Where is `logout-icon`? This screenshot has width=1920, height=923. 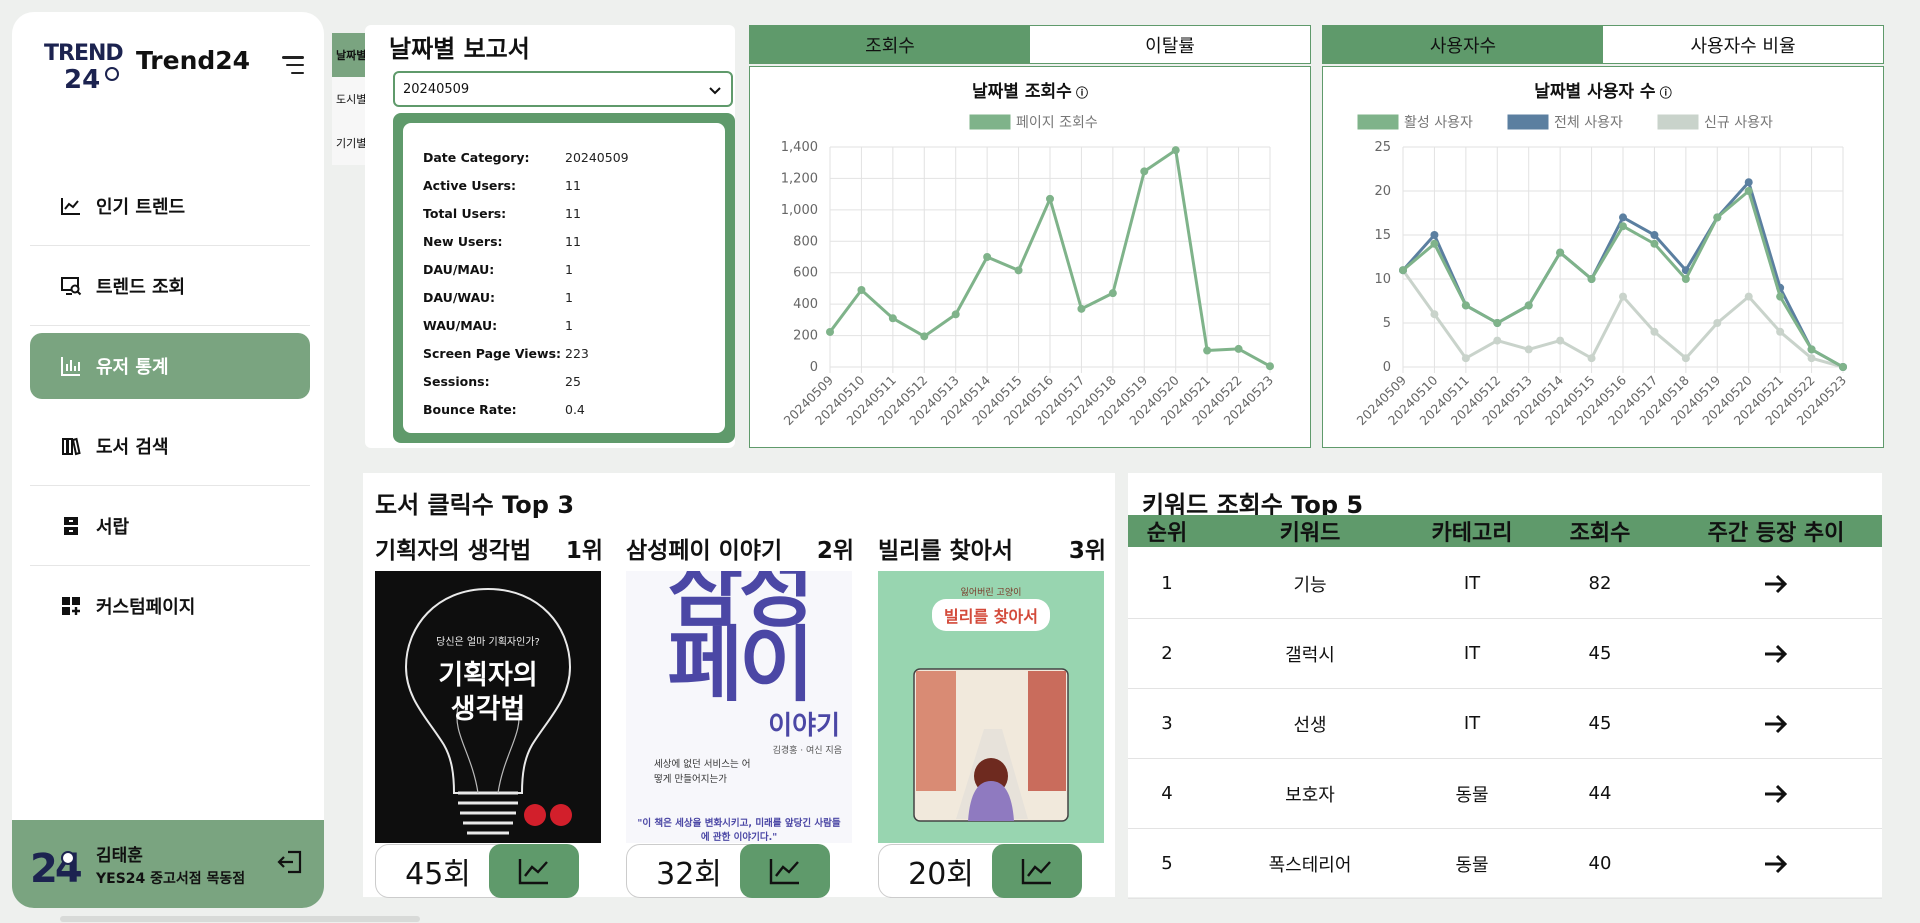
logout-icon is located at coordinates (290, 862).